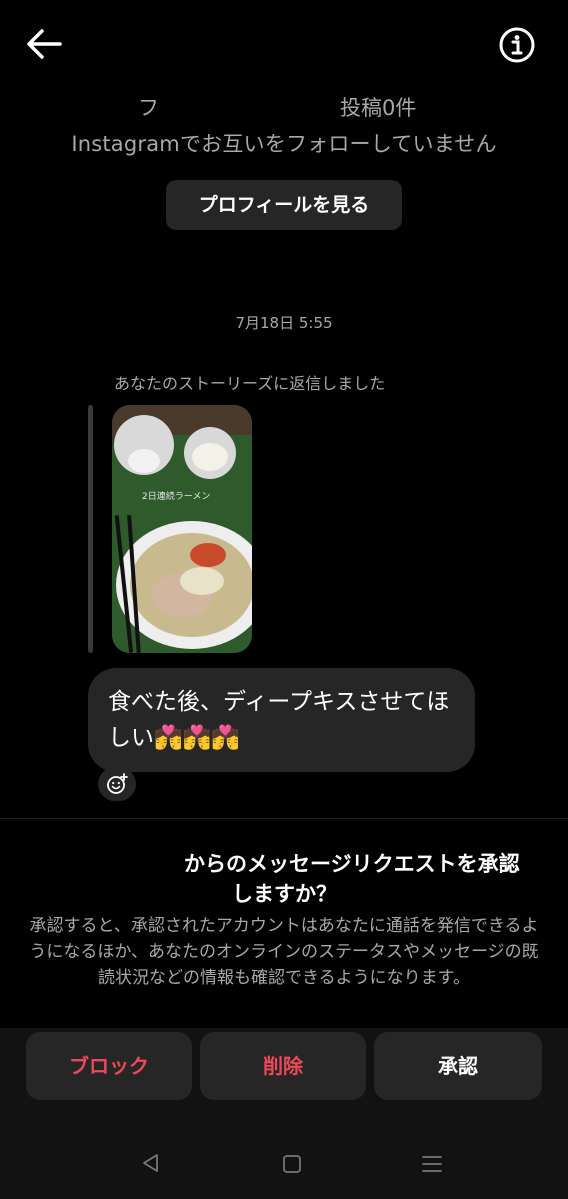  What do you see at coordinates (176, 496) in the screenshot?
I see `story-caption: 2日連続ラーメン` at bounding box center [176, 496].